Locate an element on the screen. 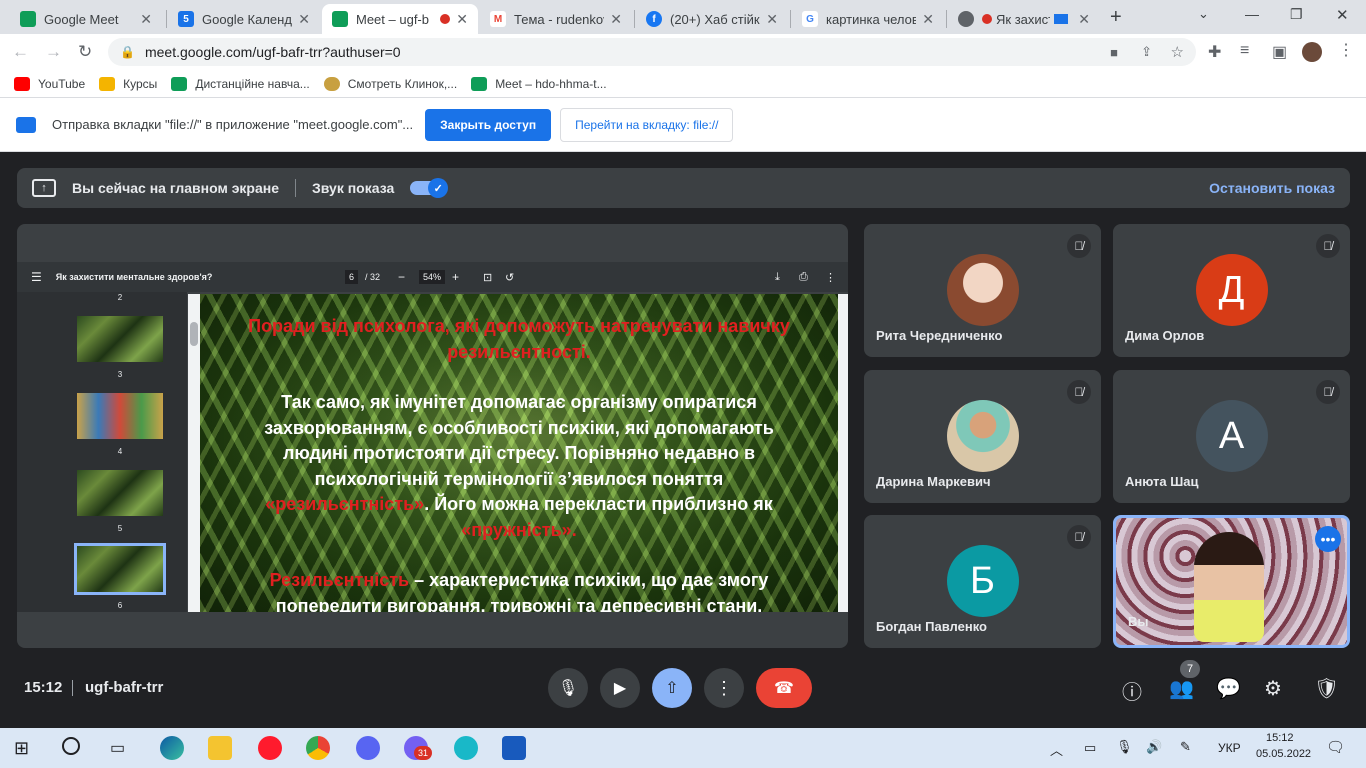 This screenshot has height=768, width=1366. sidepanel-icon: ▣ is located at coordinates (1279, 52).